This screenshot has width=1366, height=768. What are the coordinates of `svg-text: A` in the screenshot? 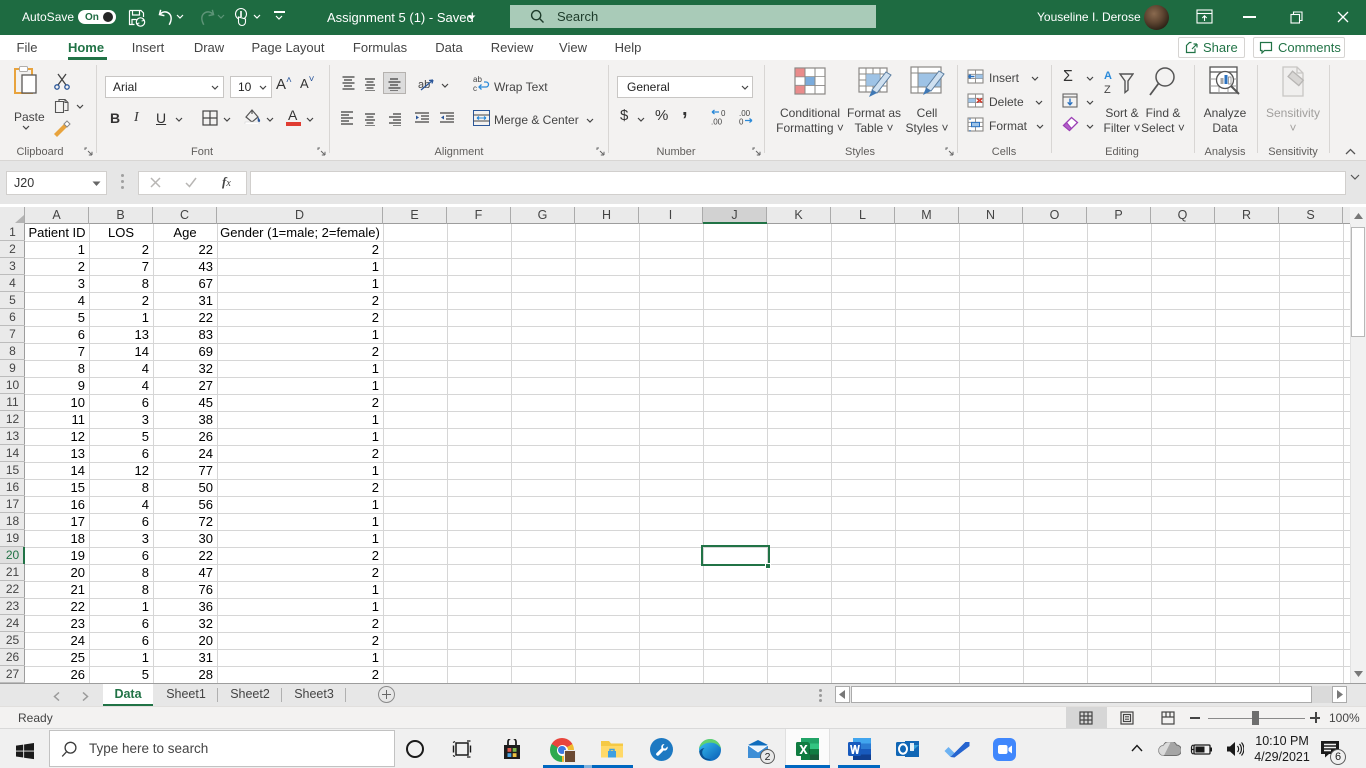 It's located at (1108, 76).